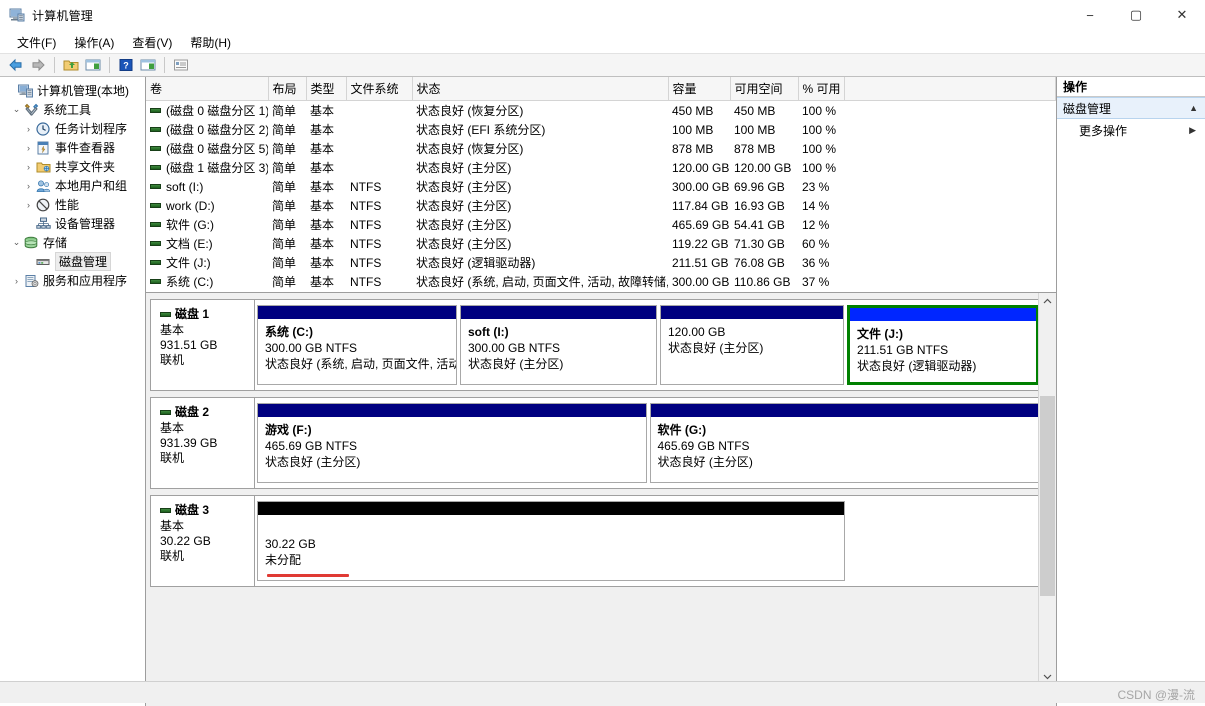 Image resolution: width=1205 pixels, height=706 pixels. Describe the element at coordinates (152, 42) in the screenshot. I see `menu-view: 查看(V)` at that location.